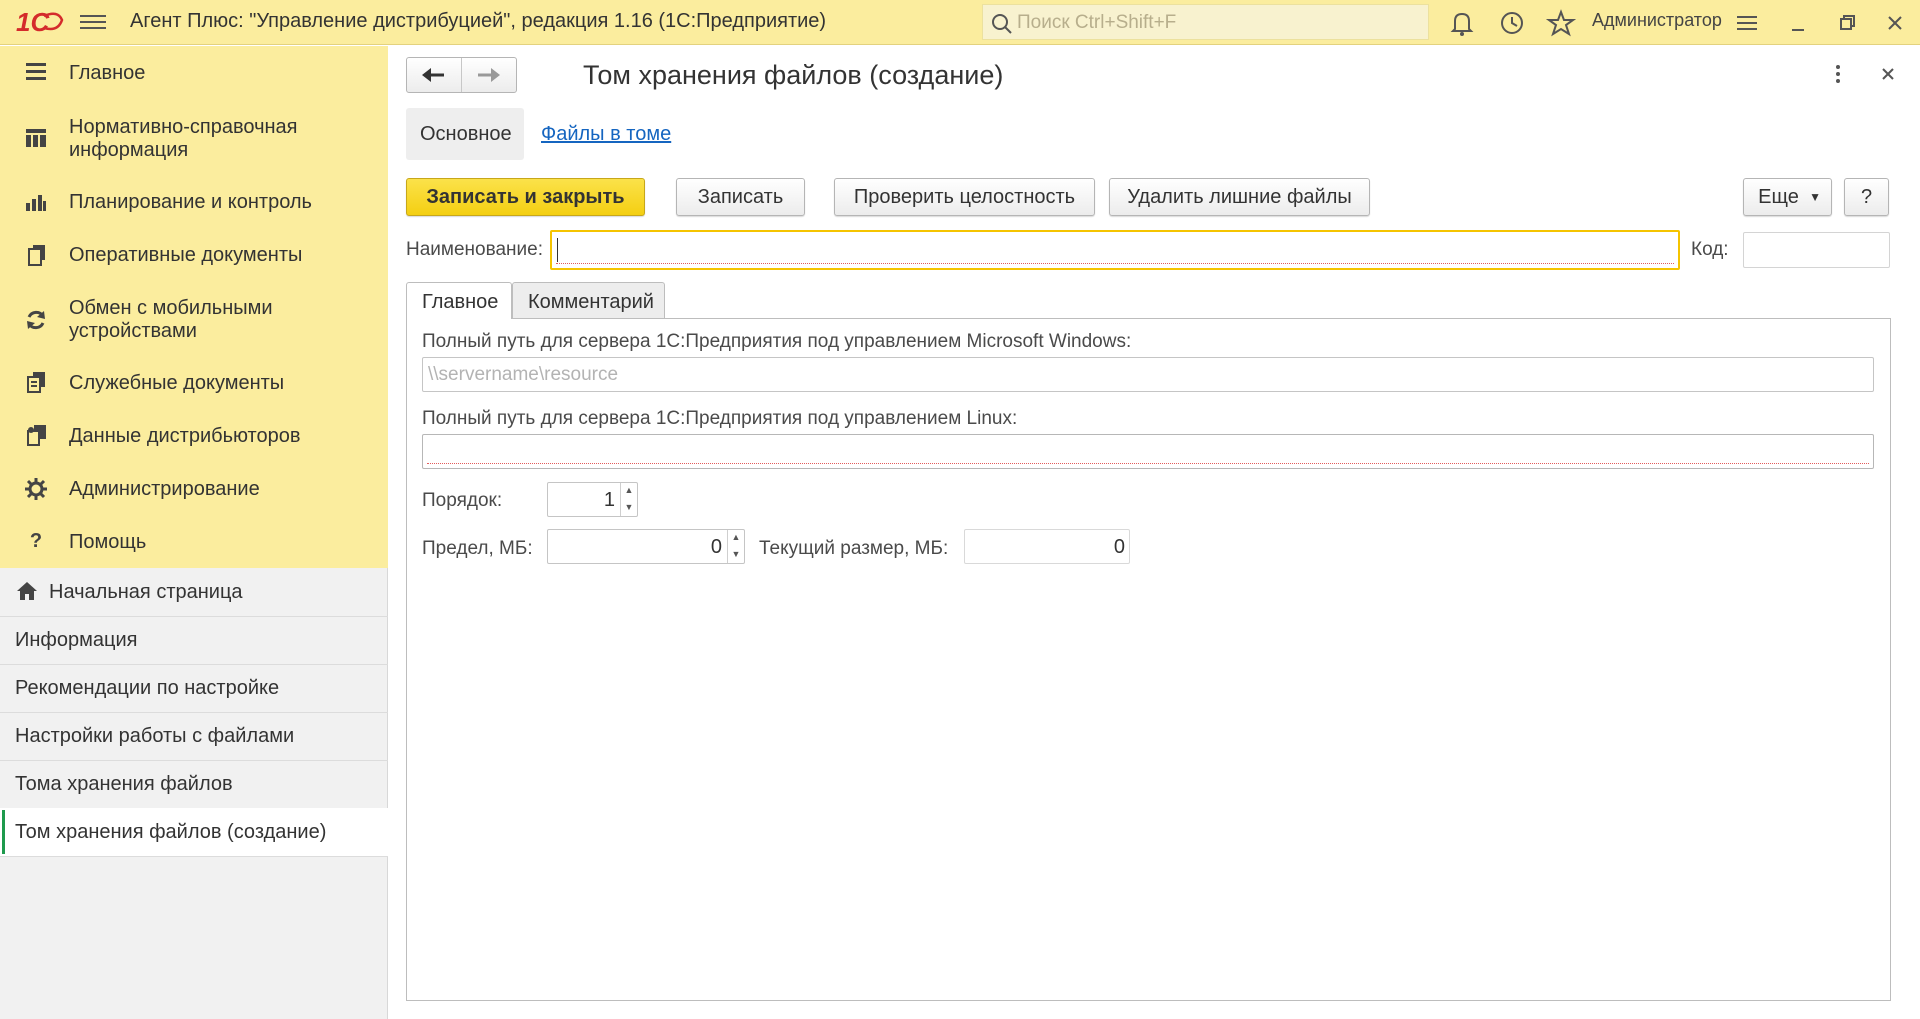  Describe the element at coordinates (36, 435) in the screenshot. I see `distributors-icon` at that location.